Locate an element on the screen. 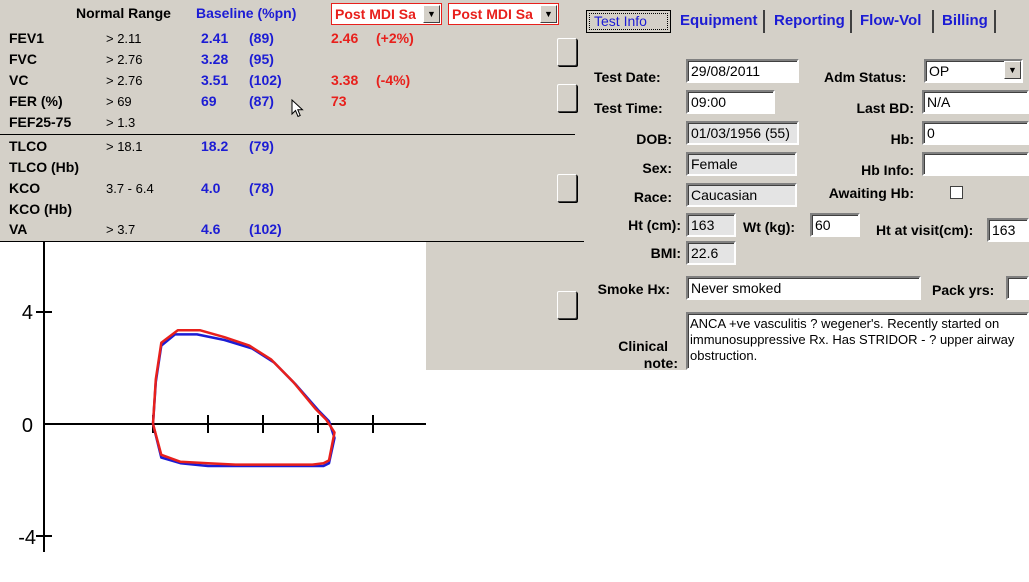 The width and height of the screenshot is (1029, 582). pack-yrs-label: Pack yrs: is located at coordinates (963, 290).